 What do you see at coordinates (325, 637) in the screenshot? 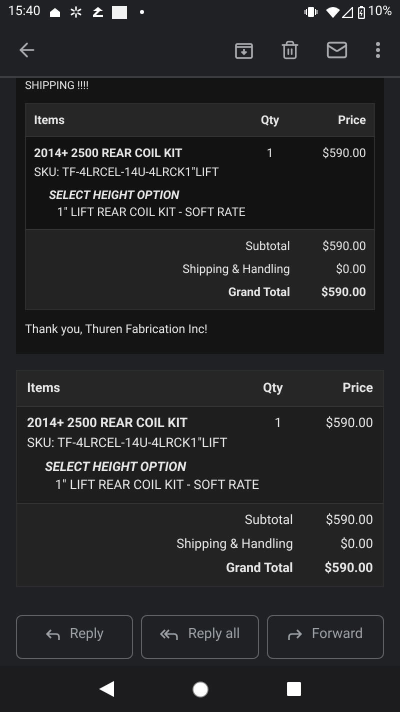
I see `action-button: Forward` at bounding box center [325, 637].